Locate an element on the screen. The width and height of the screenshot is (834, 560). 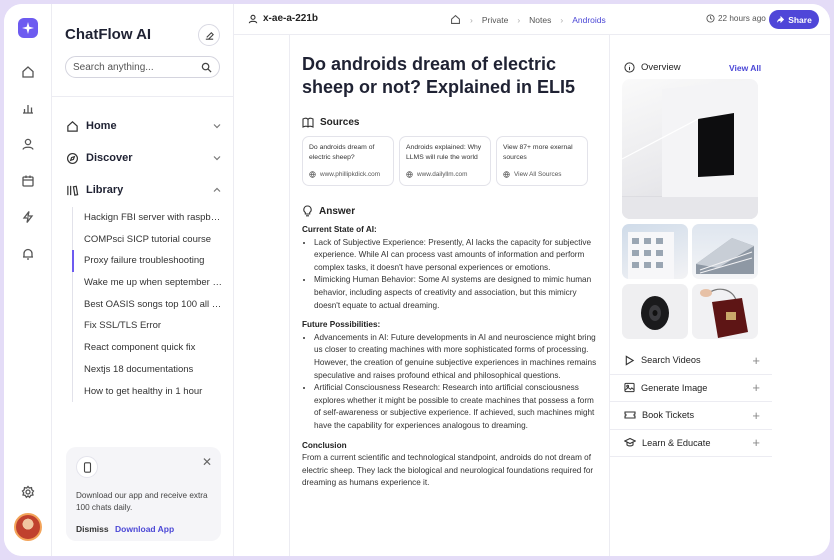
search-box is located at coordinates (142, 67).